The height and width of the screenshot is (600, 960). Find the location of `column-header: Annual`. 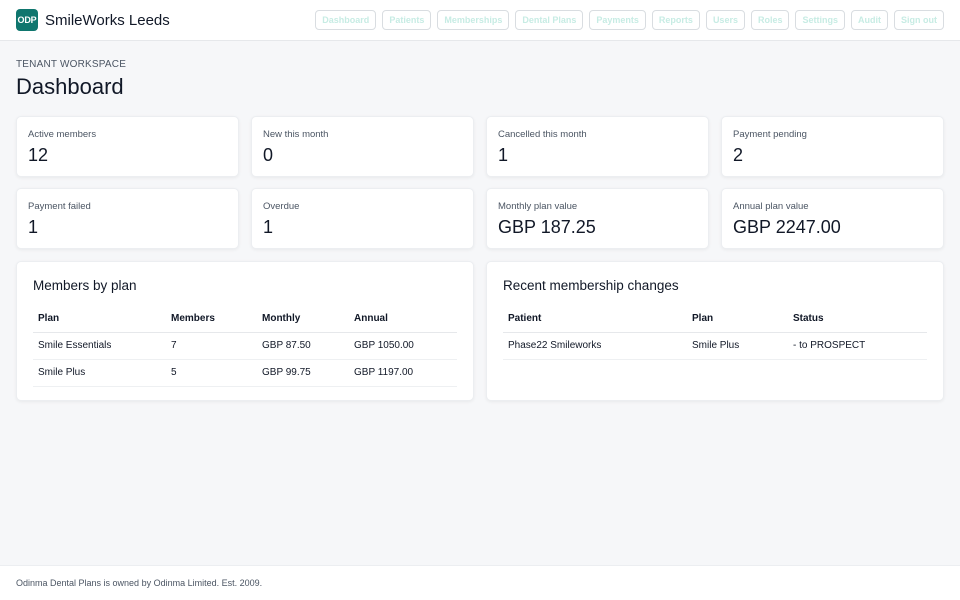

column-header: Annual is located at coordinates (403, 319).